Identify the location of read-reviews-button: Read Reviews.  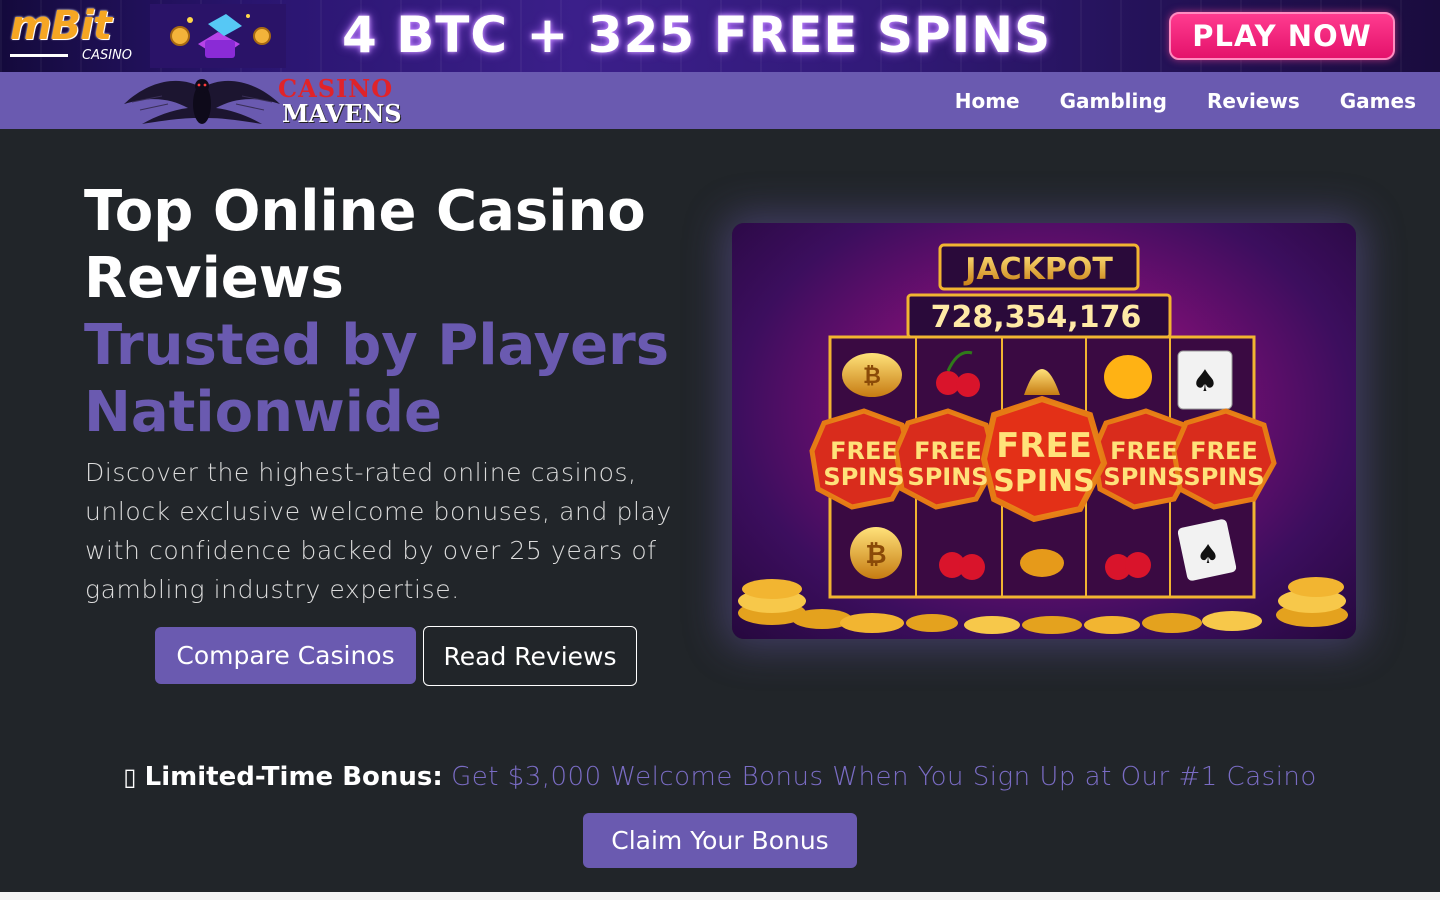
(530, 656).